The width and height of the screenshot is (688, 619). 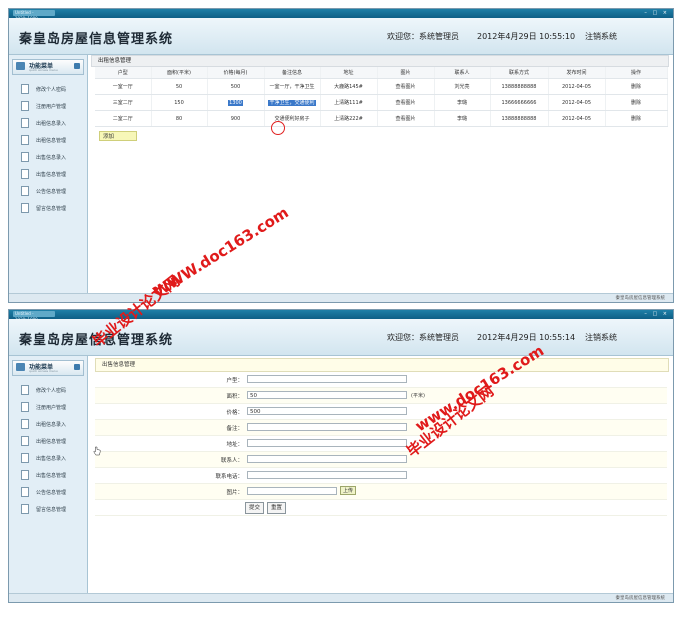 I want to click on image-path-input, so click(x=292, y=491).